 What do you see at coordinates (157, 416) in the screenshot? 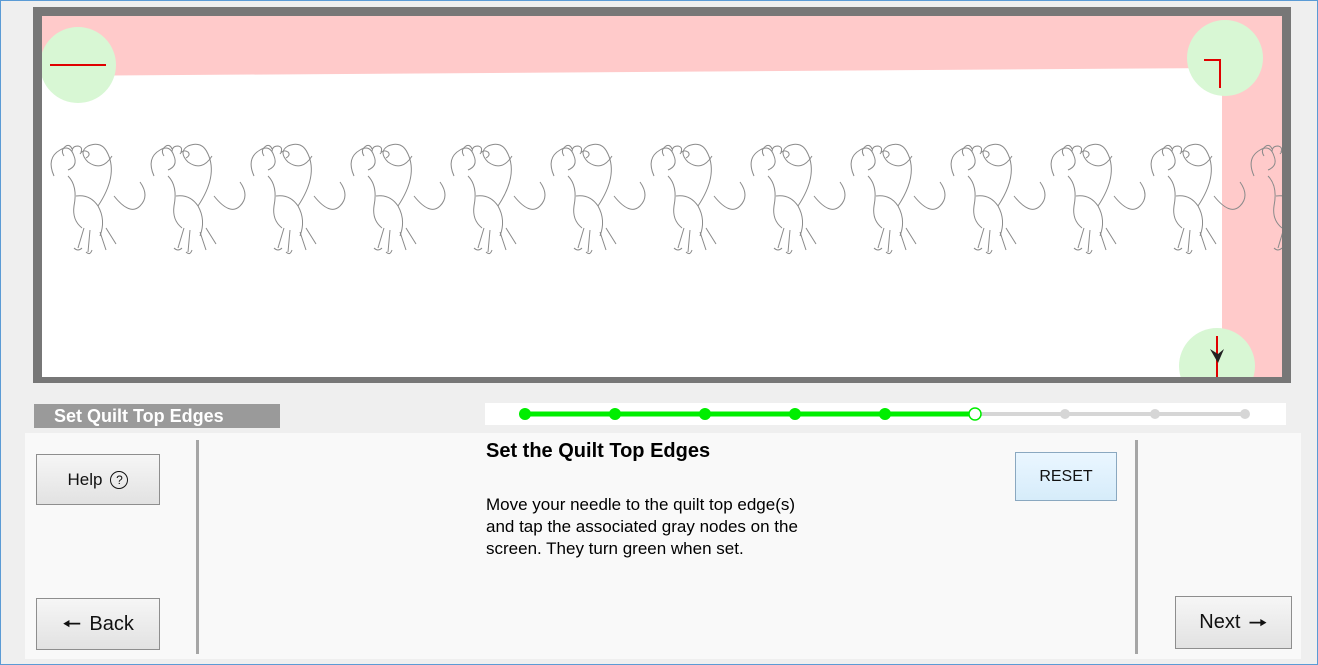
I see `step-title: Set Quilt Top Edges` at bounding box center [157, 416].